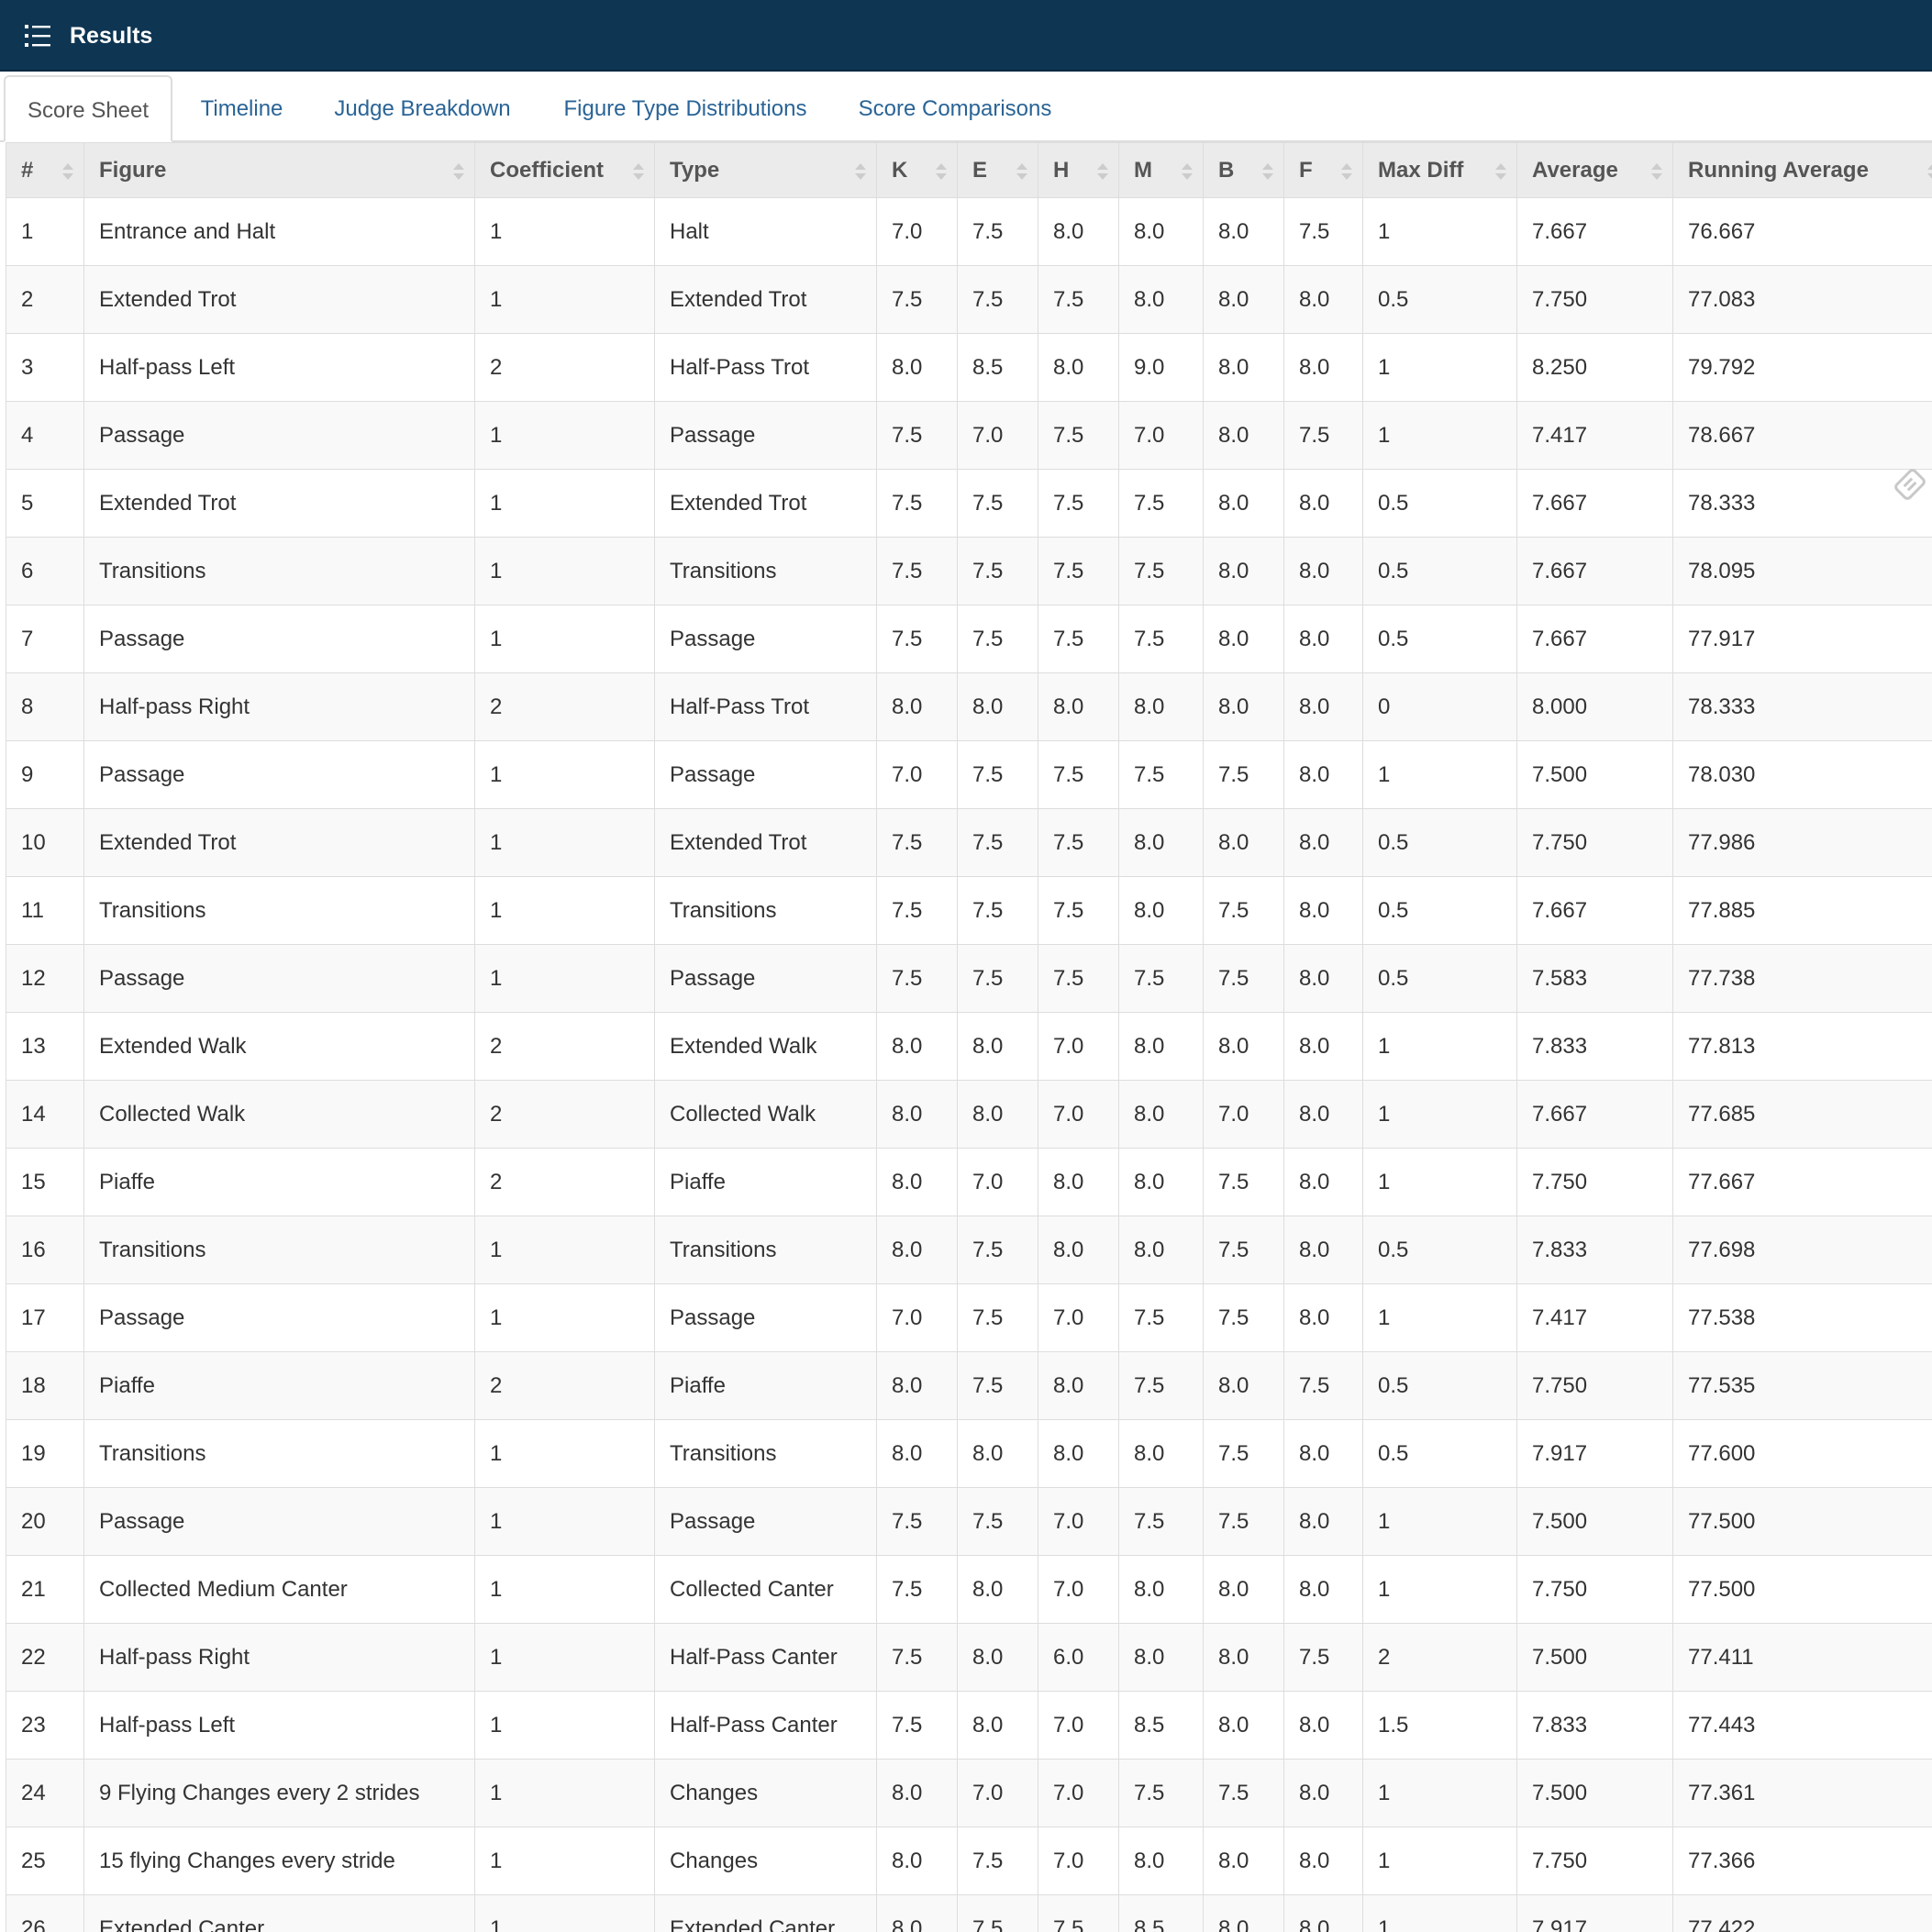 The height and width of the screenshot is (1932, 1932). What do you see at coordinates (45, 170) in the screenshot?
I see `col-number-header: #` at bounding box center [45, 170].